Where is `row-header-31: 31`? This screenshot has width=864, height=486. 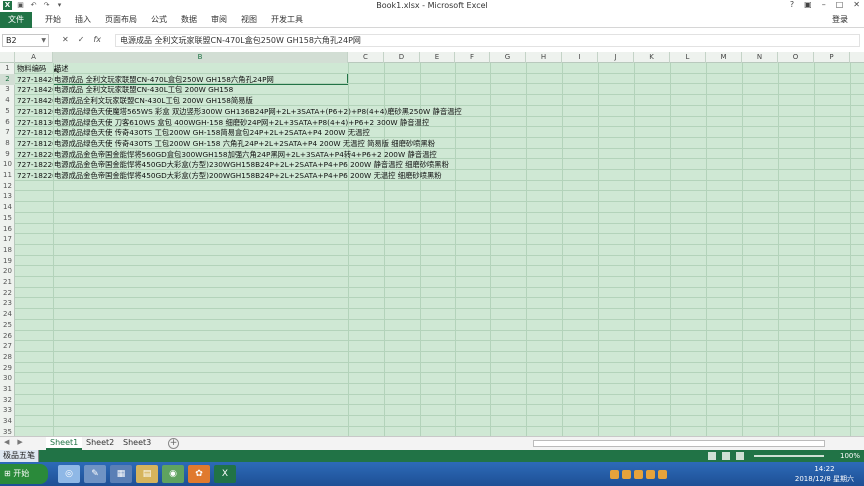
row-header-31: 31 is located at coordinates (7, 389).